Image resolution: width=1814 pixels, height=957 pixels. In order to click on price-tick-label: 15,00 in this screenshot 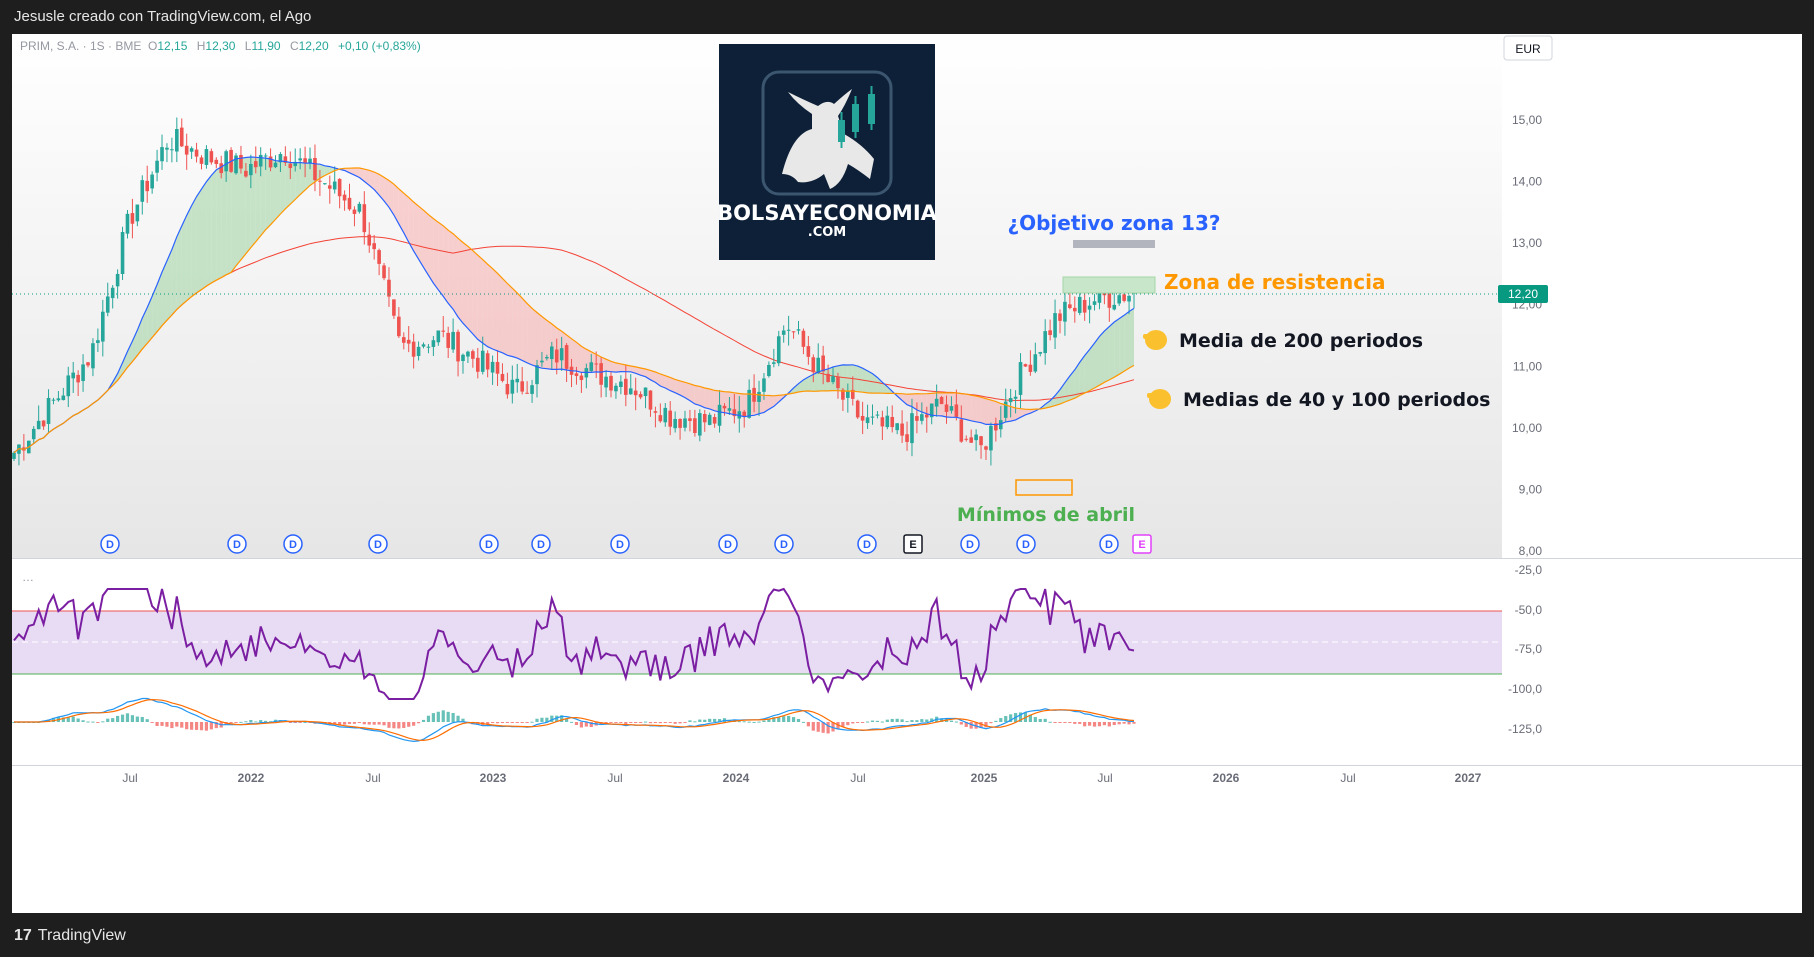, I will do `click(1527, 120)`.